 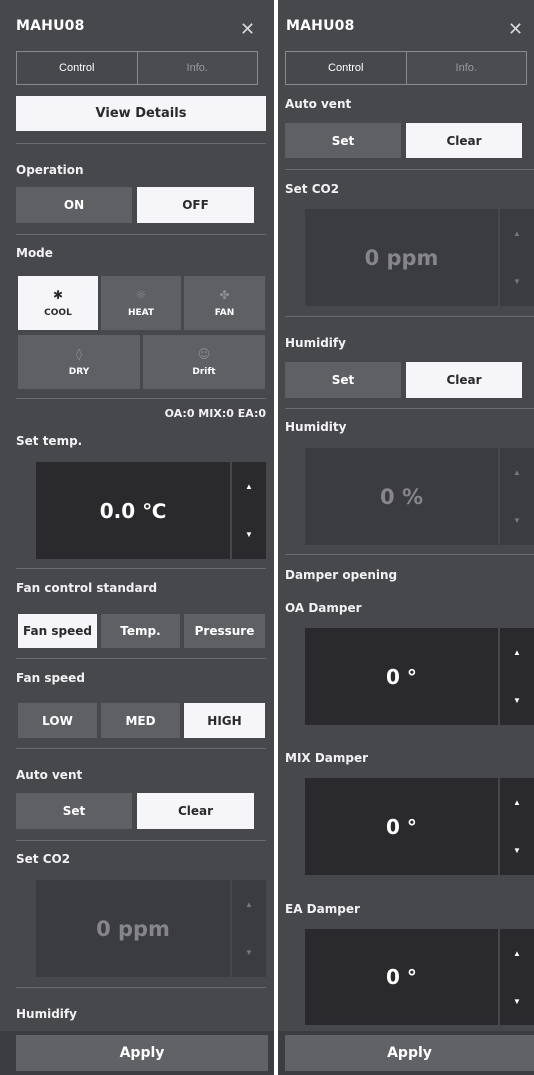 What do you see at coordinates (57, 720) in the screenshot?
I see `fan-speed-low-button: LOW` at bounding box center [57, 720].